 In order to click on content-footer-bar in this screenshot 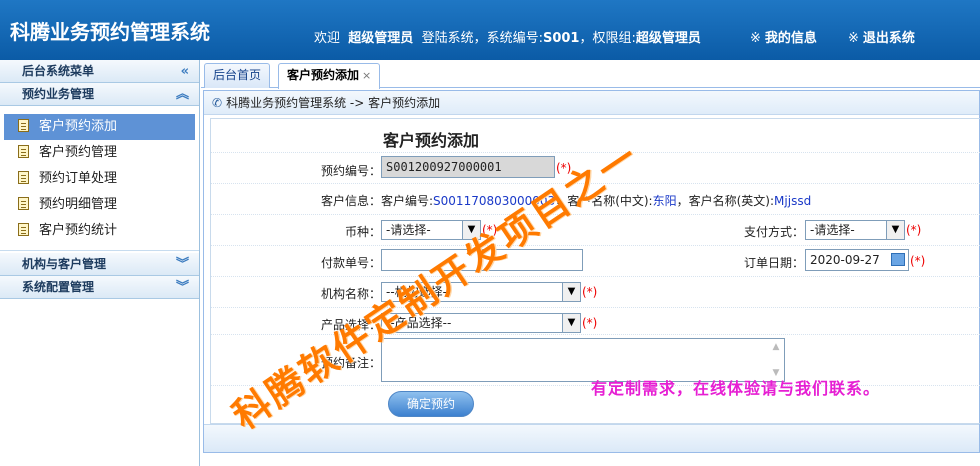, I will do `click(591, 438)`.